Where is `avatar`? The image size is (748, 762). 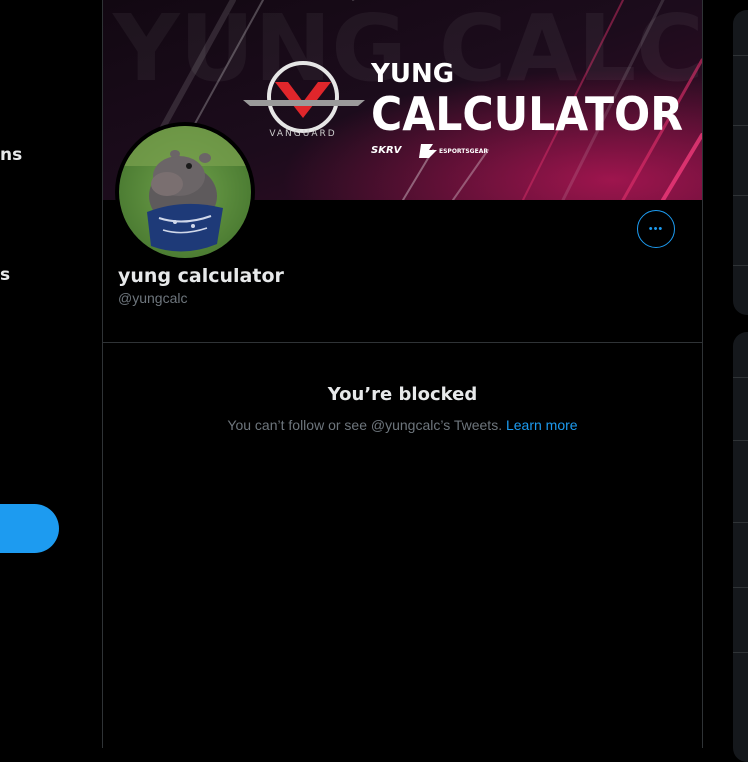 avatar is located at coordinates (185, 192).